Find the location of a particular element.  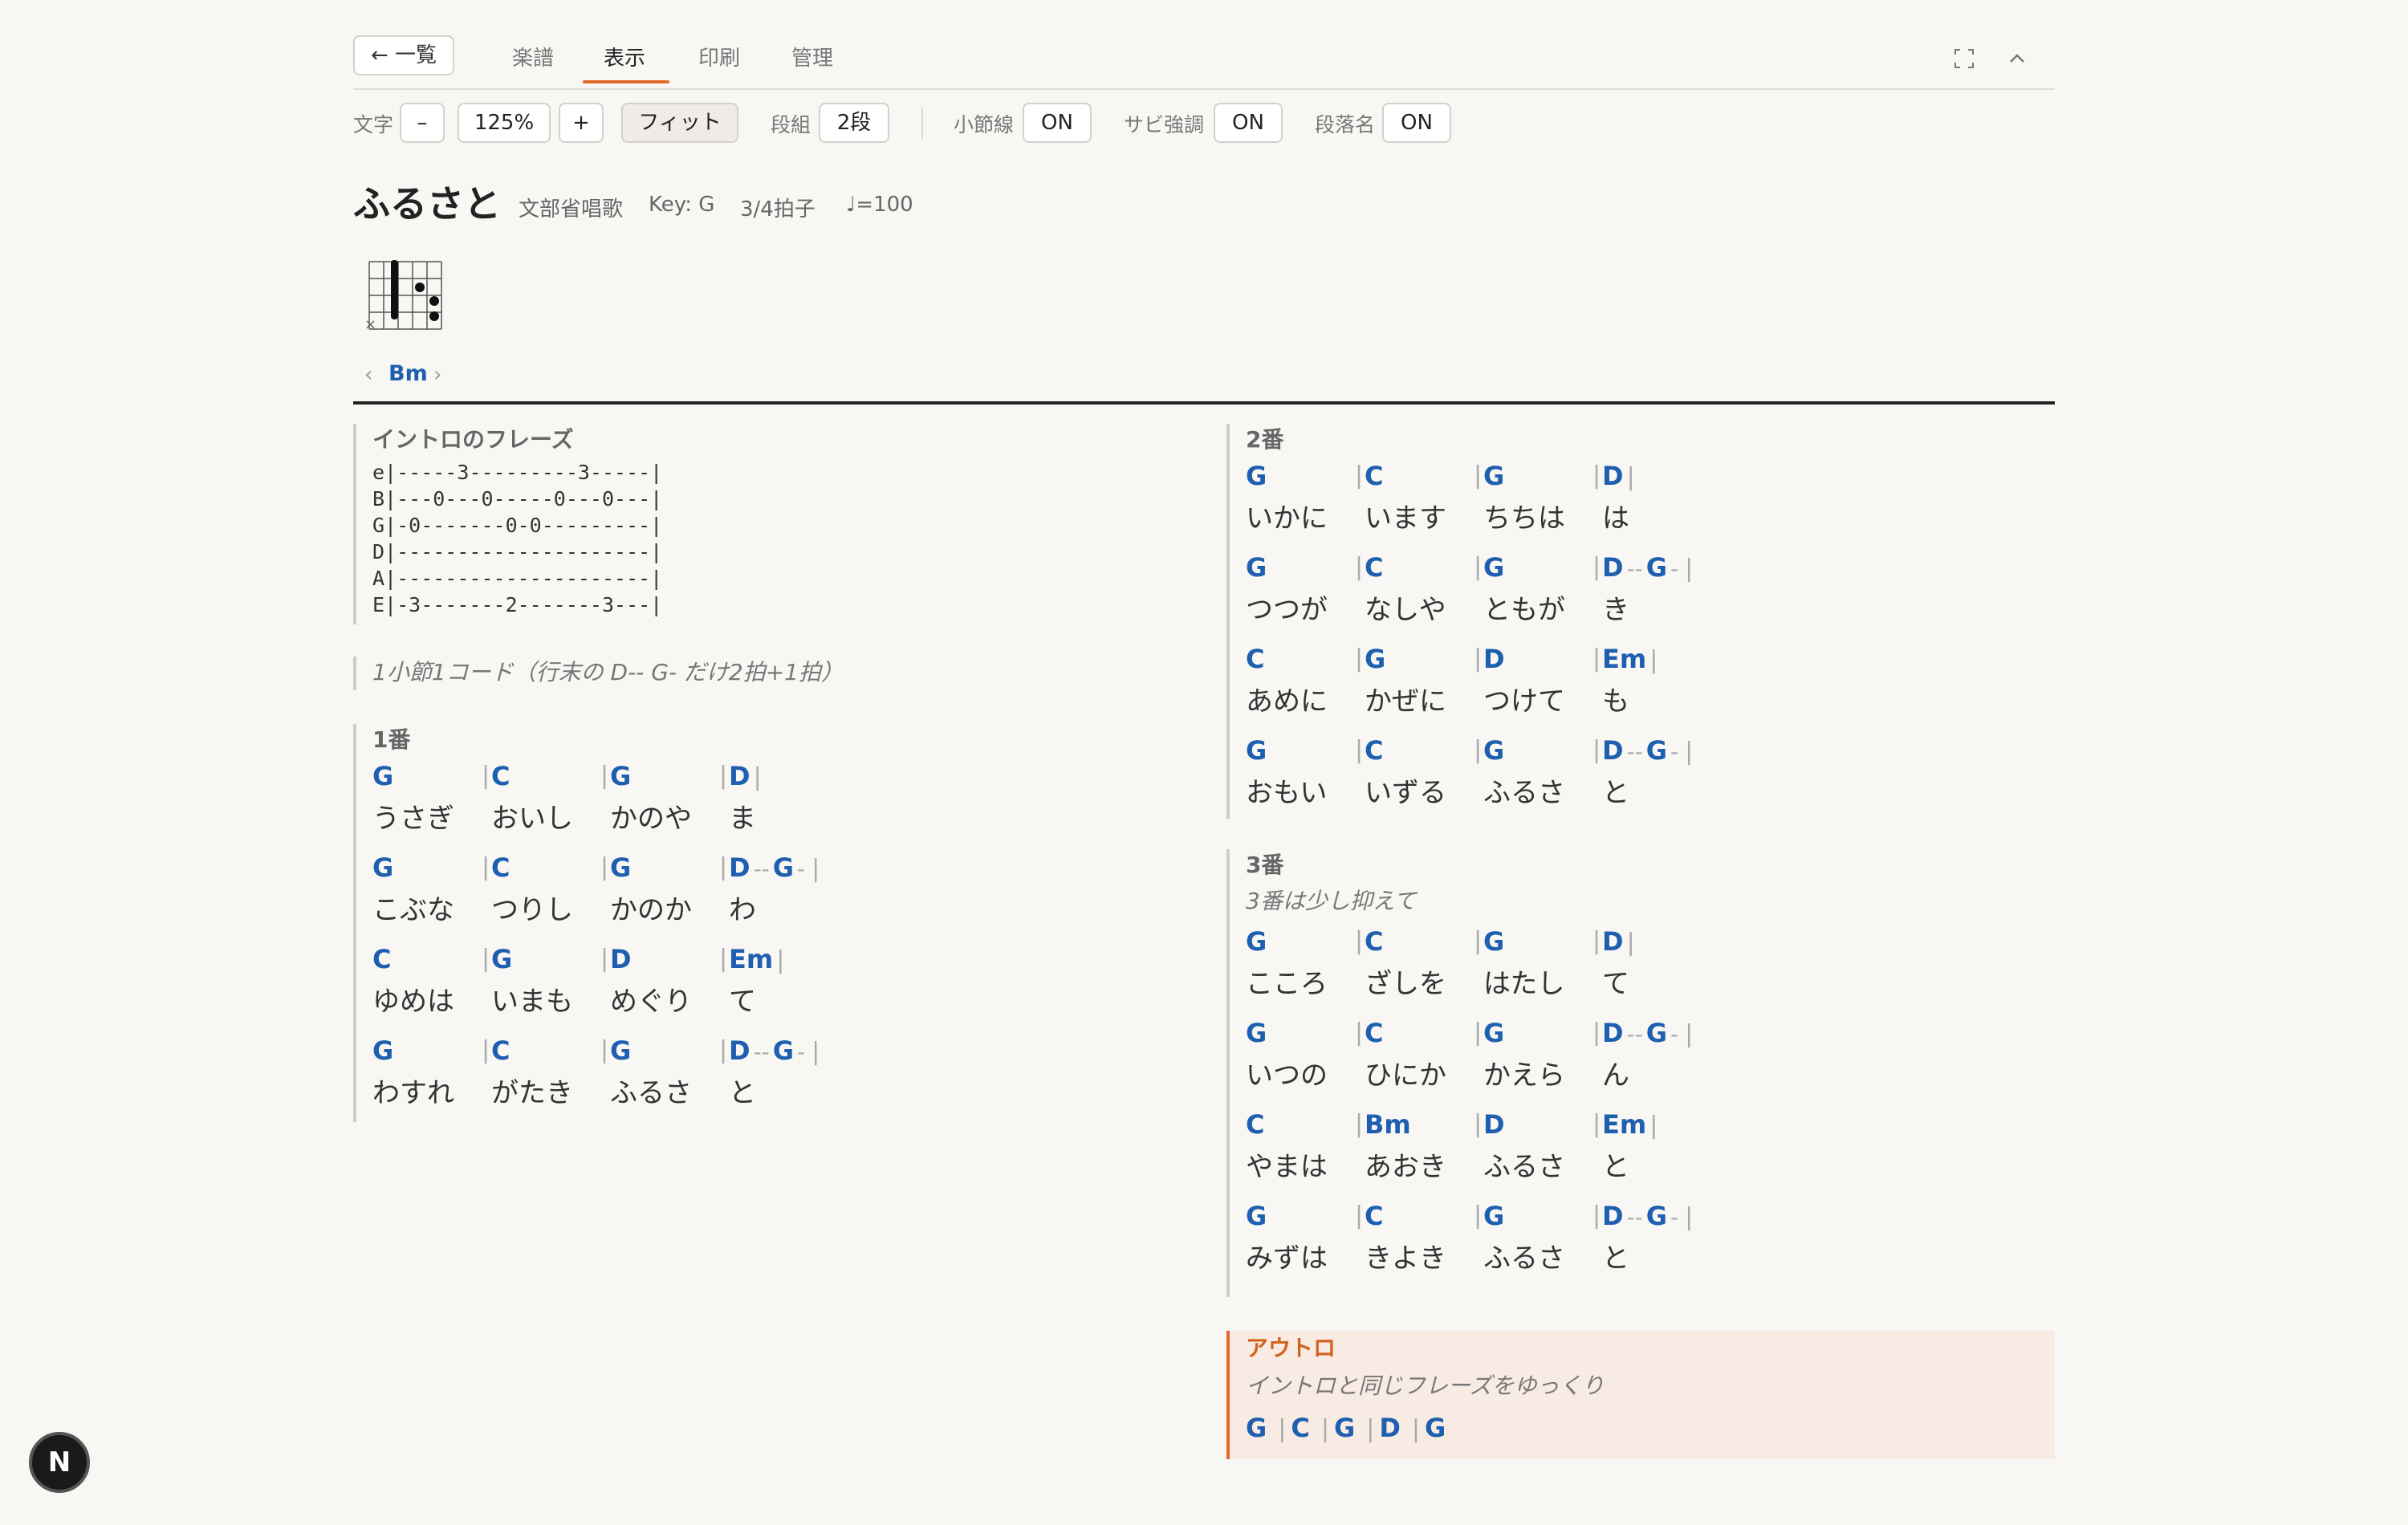

next-chord-button: › is located at coordinates (437, 375).